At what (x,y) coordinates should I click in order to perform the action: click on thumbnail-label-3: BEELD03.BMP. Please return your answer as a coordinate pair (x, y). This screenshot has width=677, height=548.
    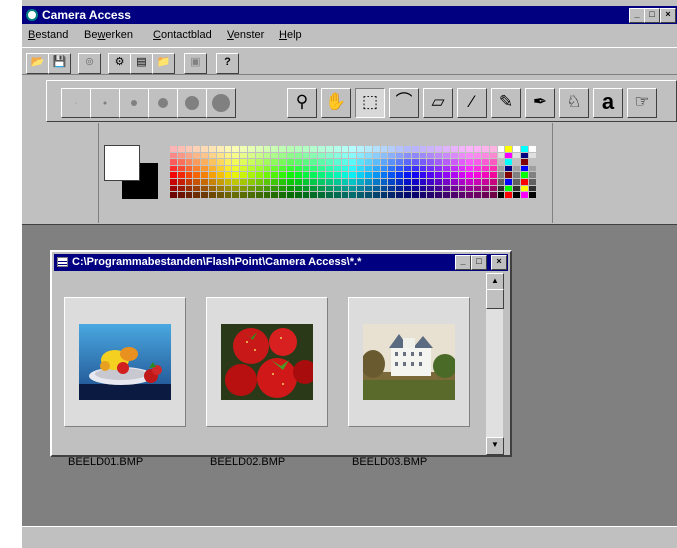
    Looking at the image, I should click on (389, 462).